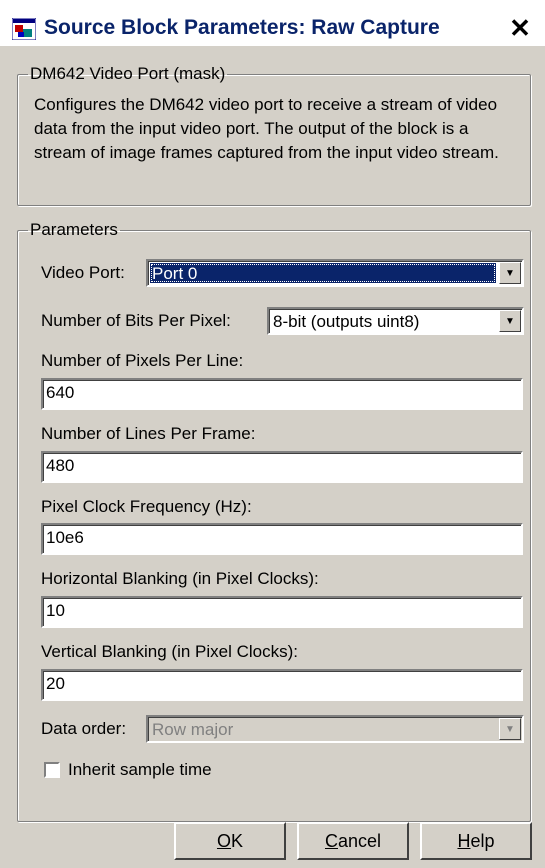 The image size is (545, 868). What do you see at coordinates (24, 29) in the screenshot?
I see `simulink-block-icon` at bounding box center [24, 29].